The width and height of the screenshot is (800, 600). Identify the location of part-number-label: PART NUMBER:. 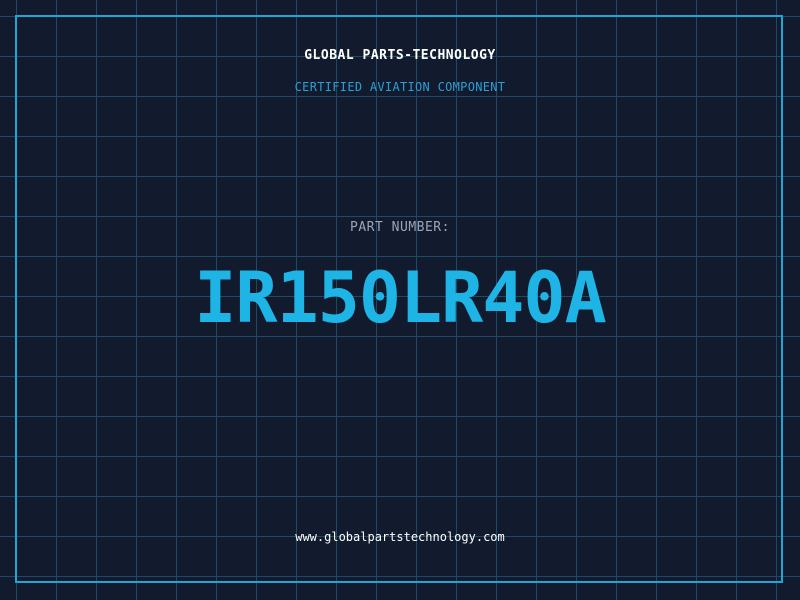
(400, 227).